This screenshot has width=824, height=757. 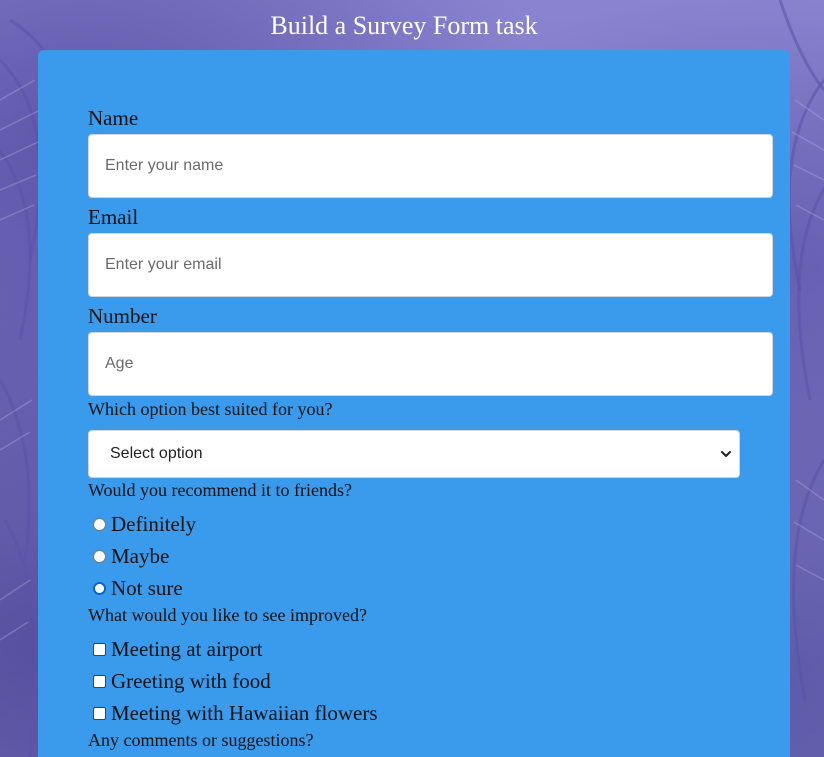 I want to click on email-label: Email, so click(x=113, y=217).